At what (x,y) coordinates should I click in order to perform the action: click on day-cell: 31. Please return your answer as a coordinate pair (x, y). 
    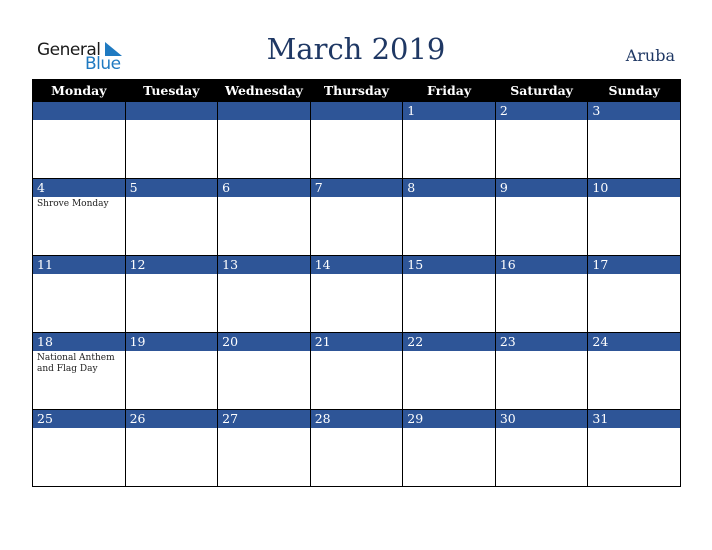
    Looking at the image, I should click on (634, 448).